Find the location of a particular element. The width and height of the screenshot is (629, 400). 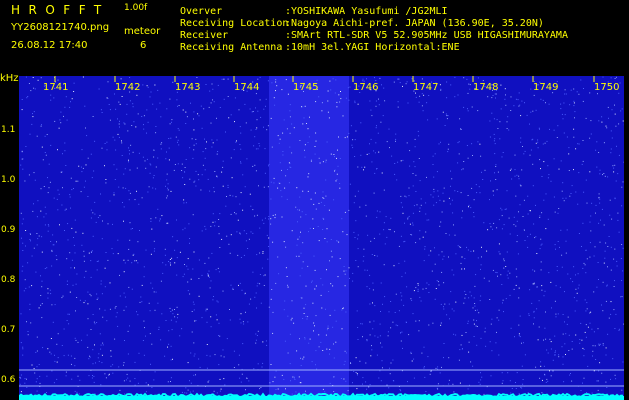

file-name: YY2608121740.png is located at coordinates (60, 27).